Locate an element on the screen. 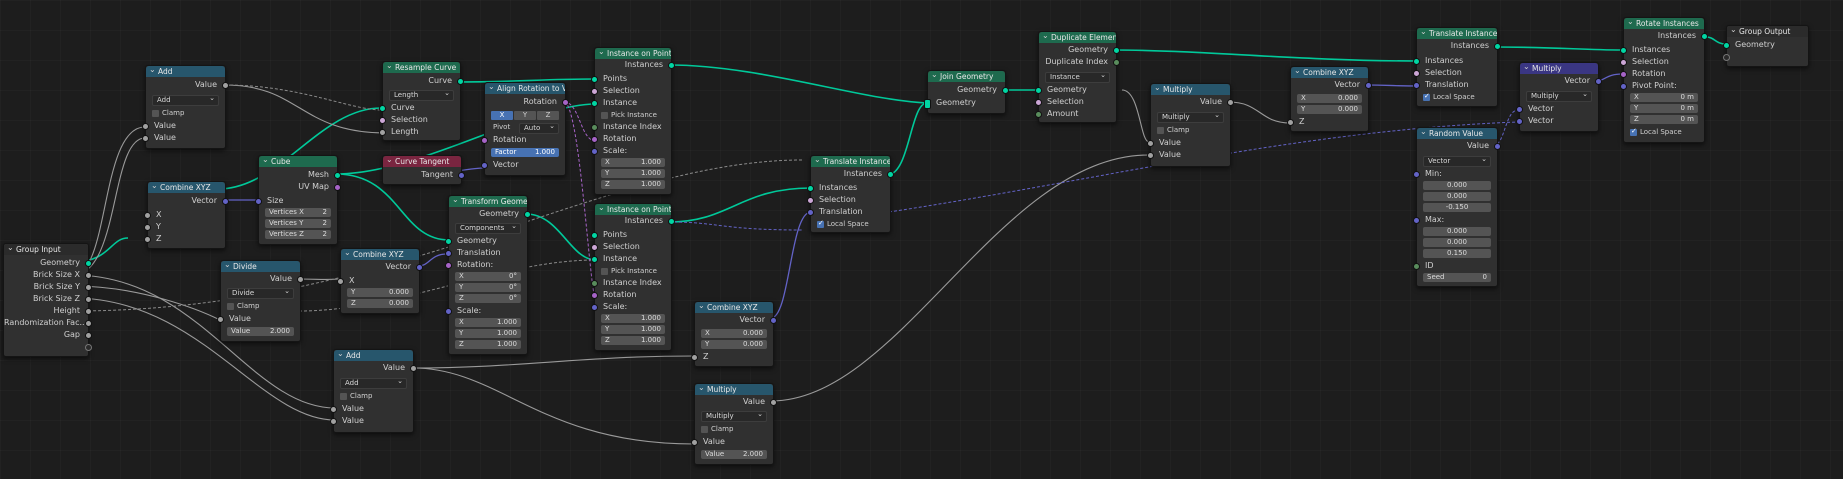 This screenshot has width=1843, height=479. axis-z-button: Z is located at coordinates (548, 115).